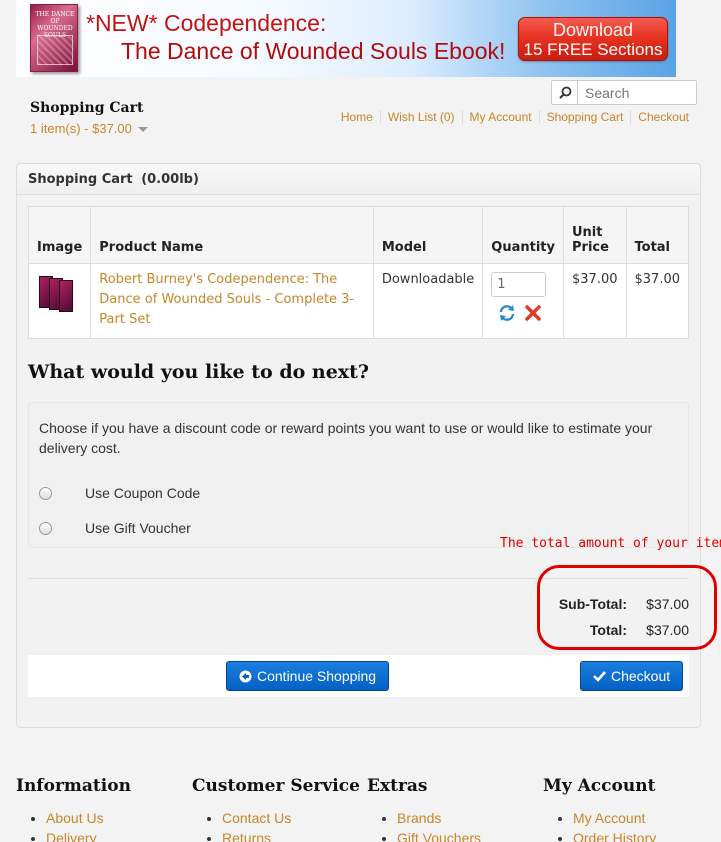  What do you see at coordinates (420, 117) in the screenshot?
I see `link-wish-list: Wish List (0)` at bounding box center [420, 117].